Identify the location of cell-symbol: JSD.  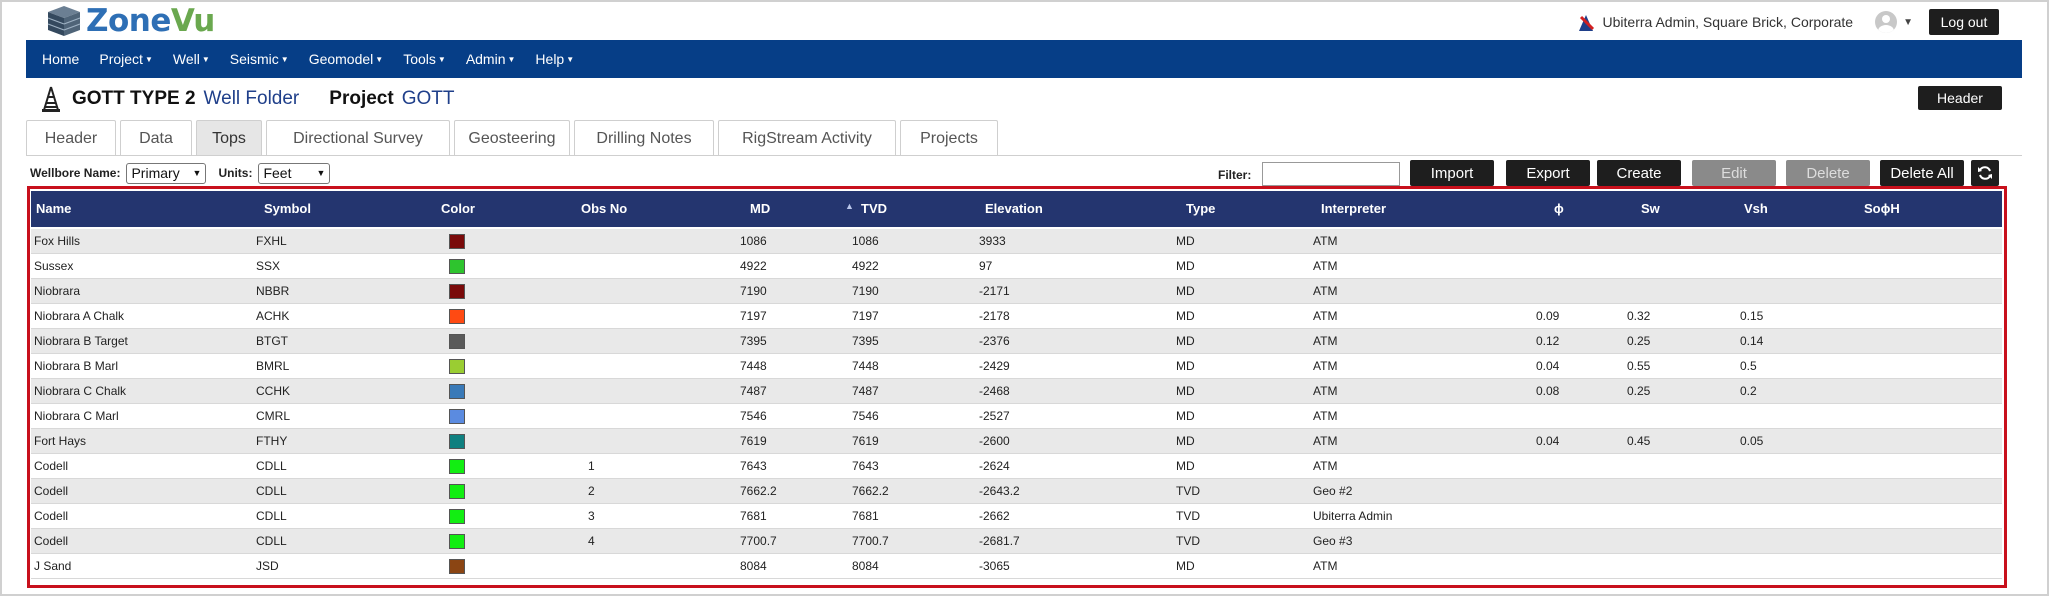
(267, 566).